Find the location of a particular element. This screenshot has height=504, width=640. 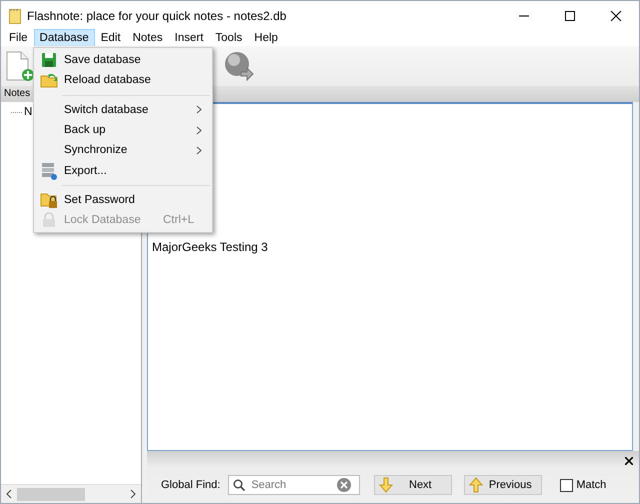

save-icon is located at coordinates (49, 60).